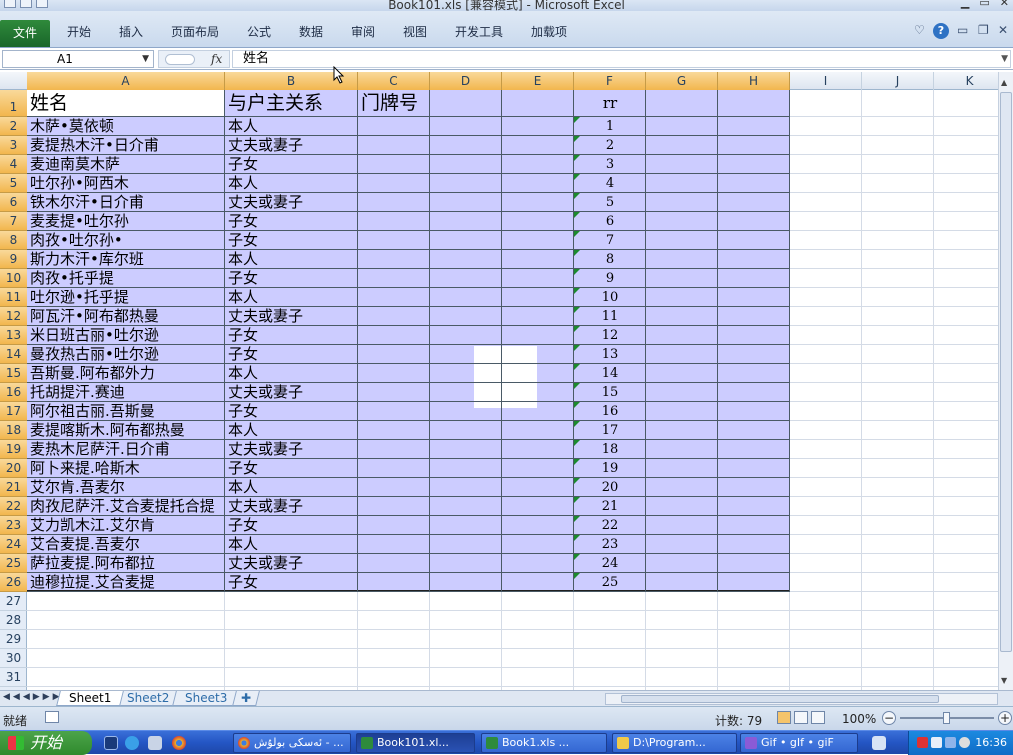  What do you see at coordinates (130, 316) in the screenshot?
I see `cell-name: 阿瓦汗•阿布都热曼` at bounding box center [130, 316].